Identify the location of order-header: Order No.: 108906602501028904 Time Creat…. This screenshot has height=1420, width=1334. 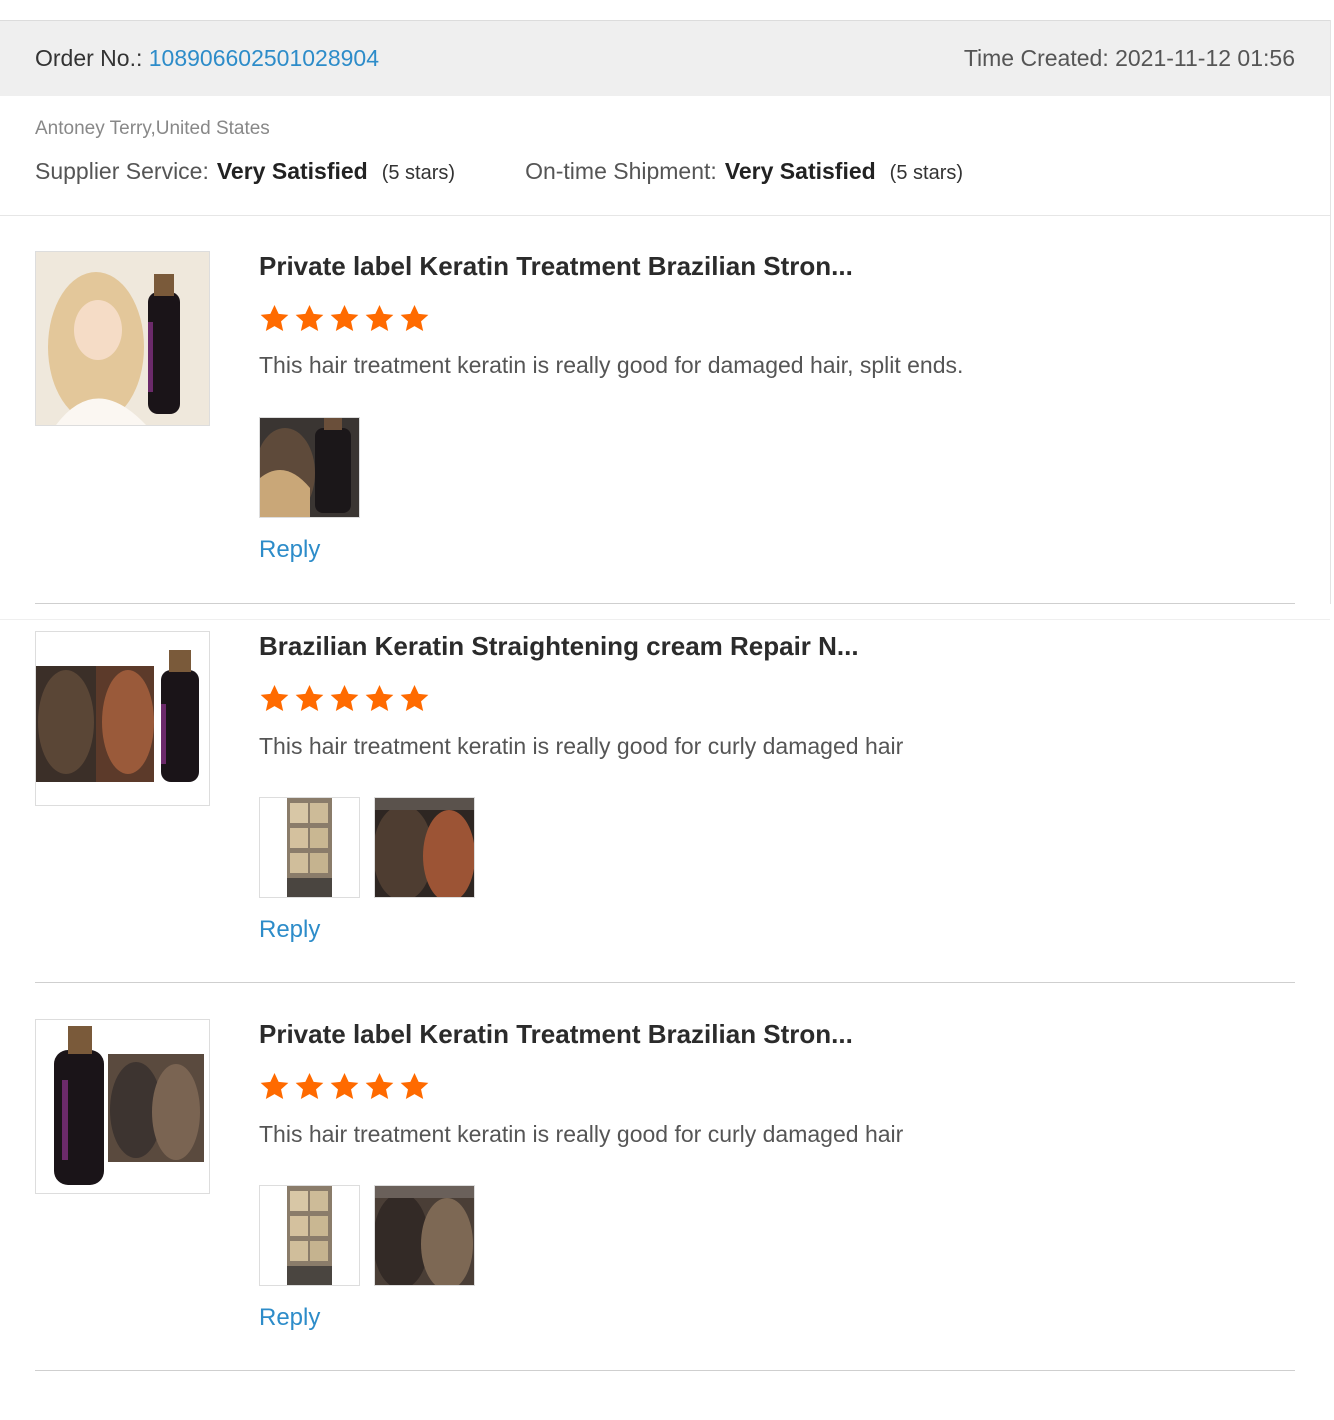
(665, 58).